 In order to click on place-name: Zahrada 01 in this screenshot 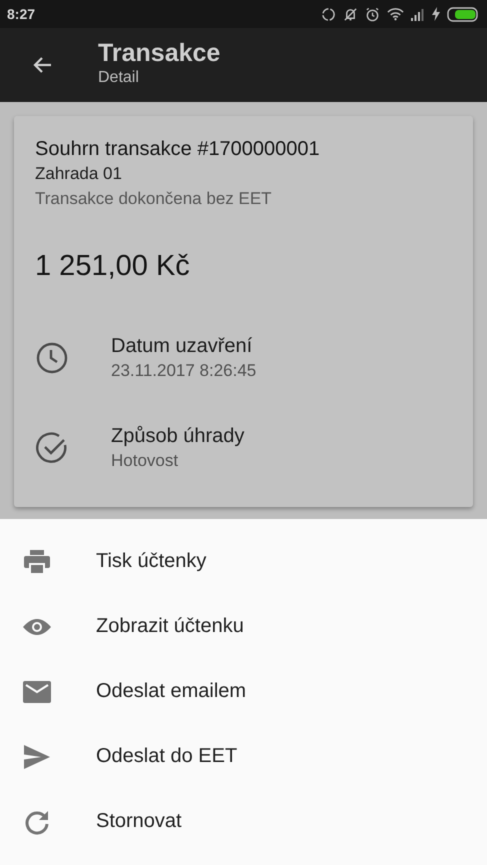, I will do `click(79, 174)`.